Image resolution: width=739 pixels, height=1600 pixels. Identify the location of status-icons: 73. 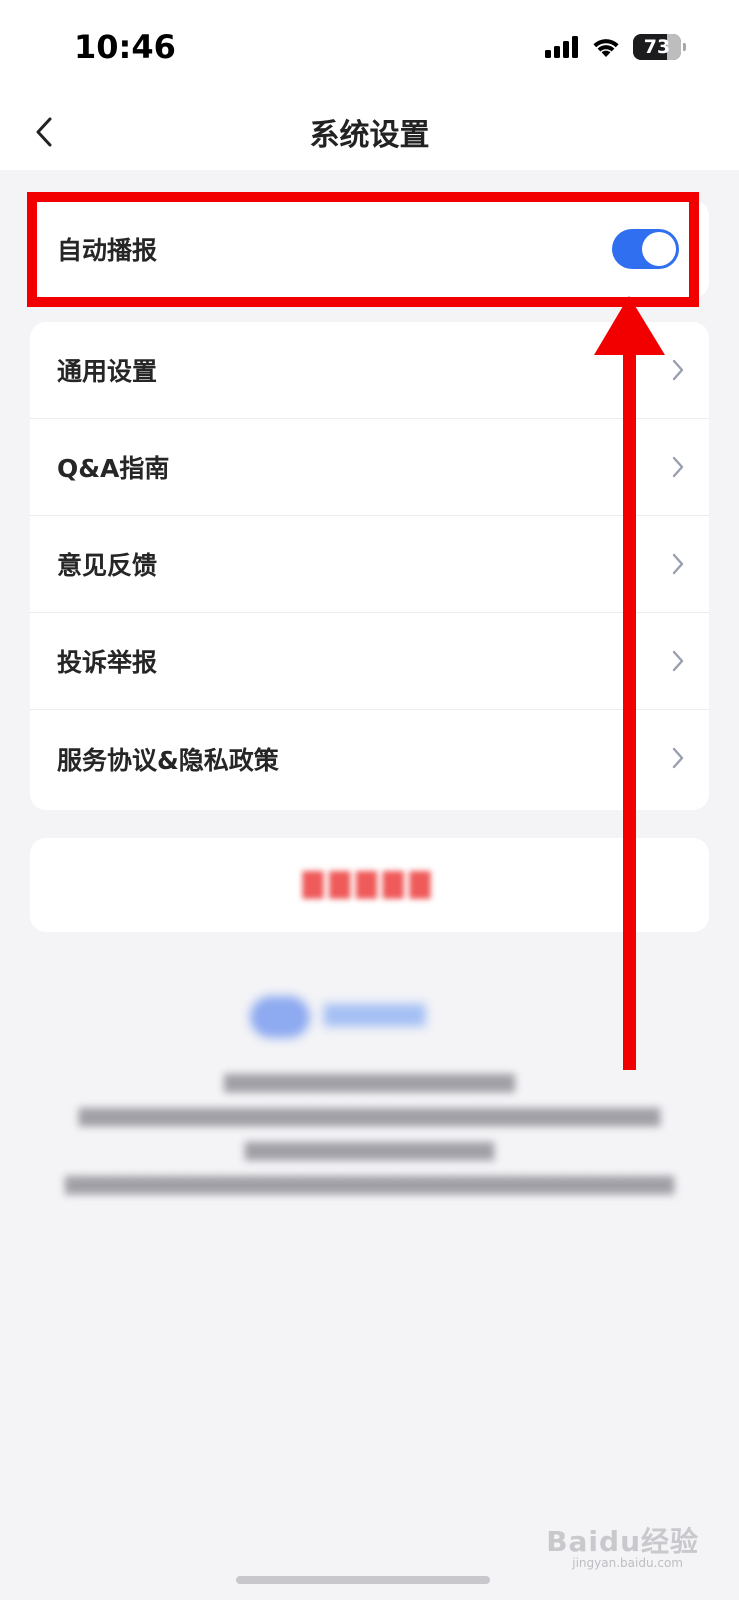
(615, 47).